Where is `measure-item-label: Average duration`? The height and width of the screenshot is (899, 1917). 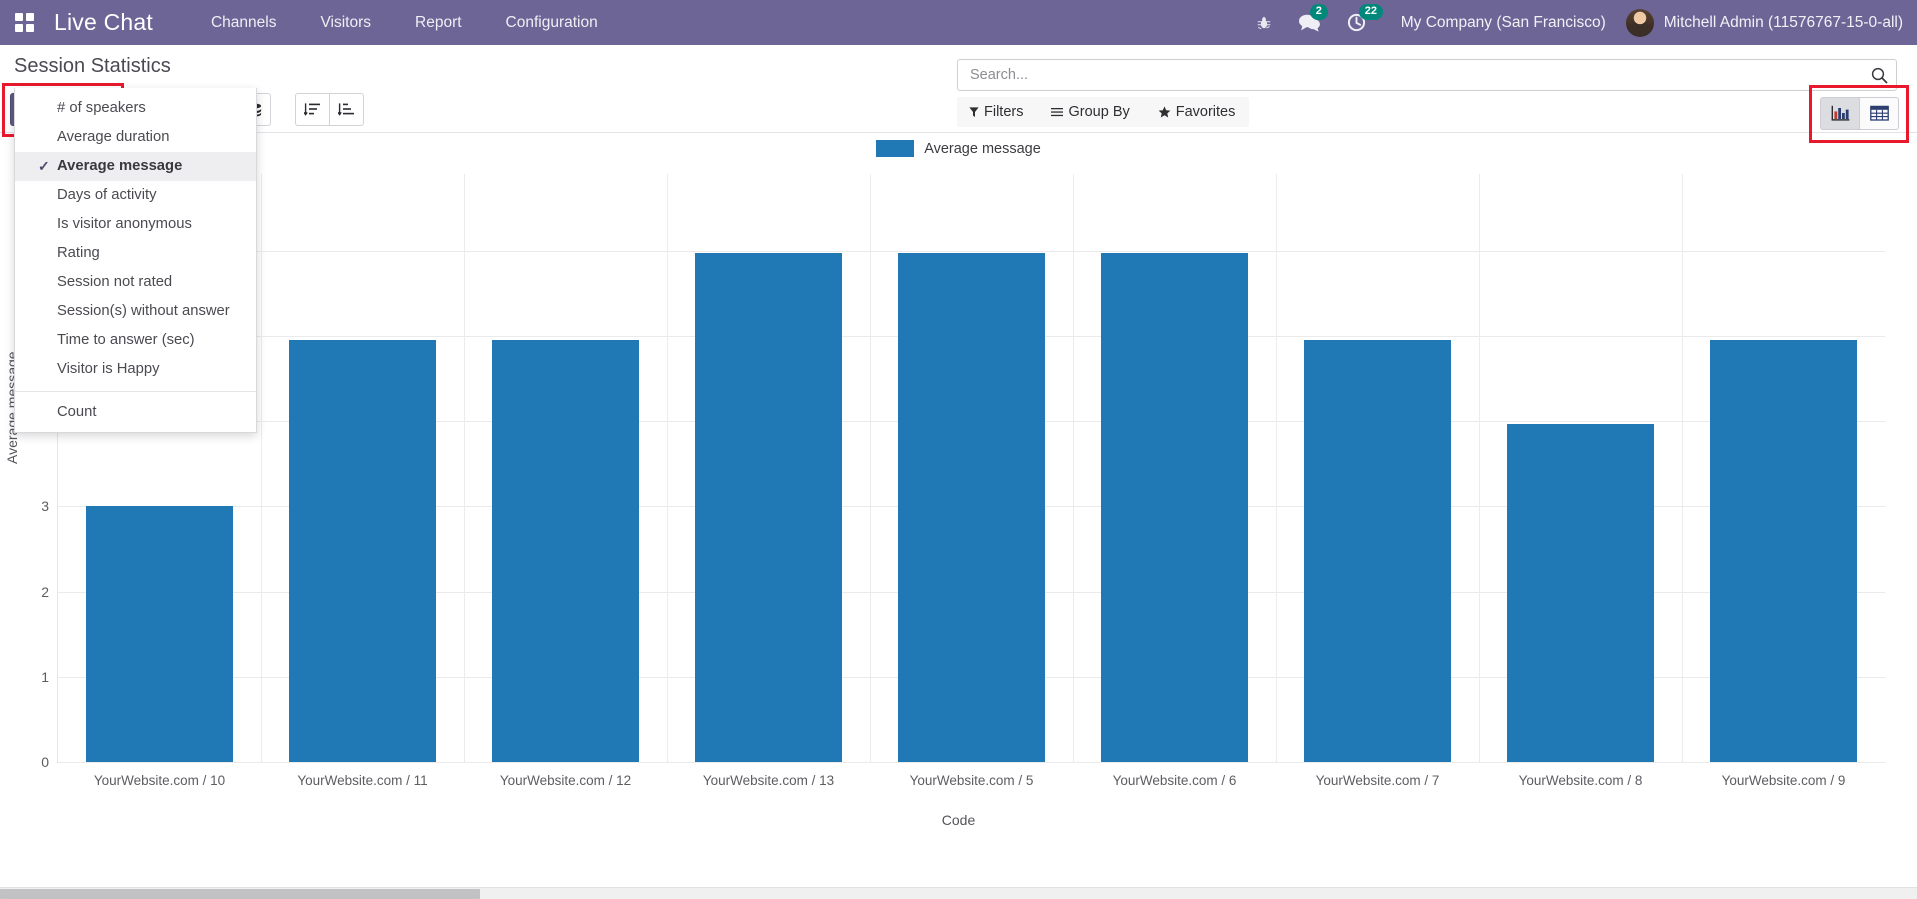
measure-item-label: Average duration is located at coordinates (113, 137).